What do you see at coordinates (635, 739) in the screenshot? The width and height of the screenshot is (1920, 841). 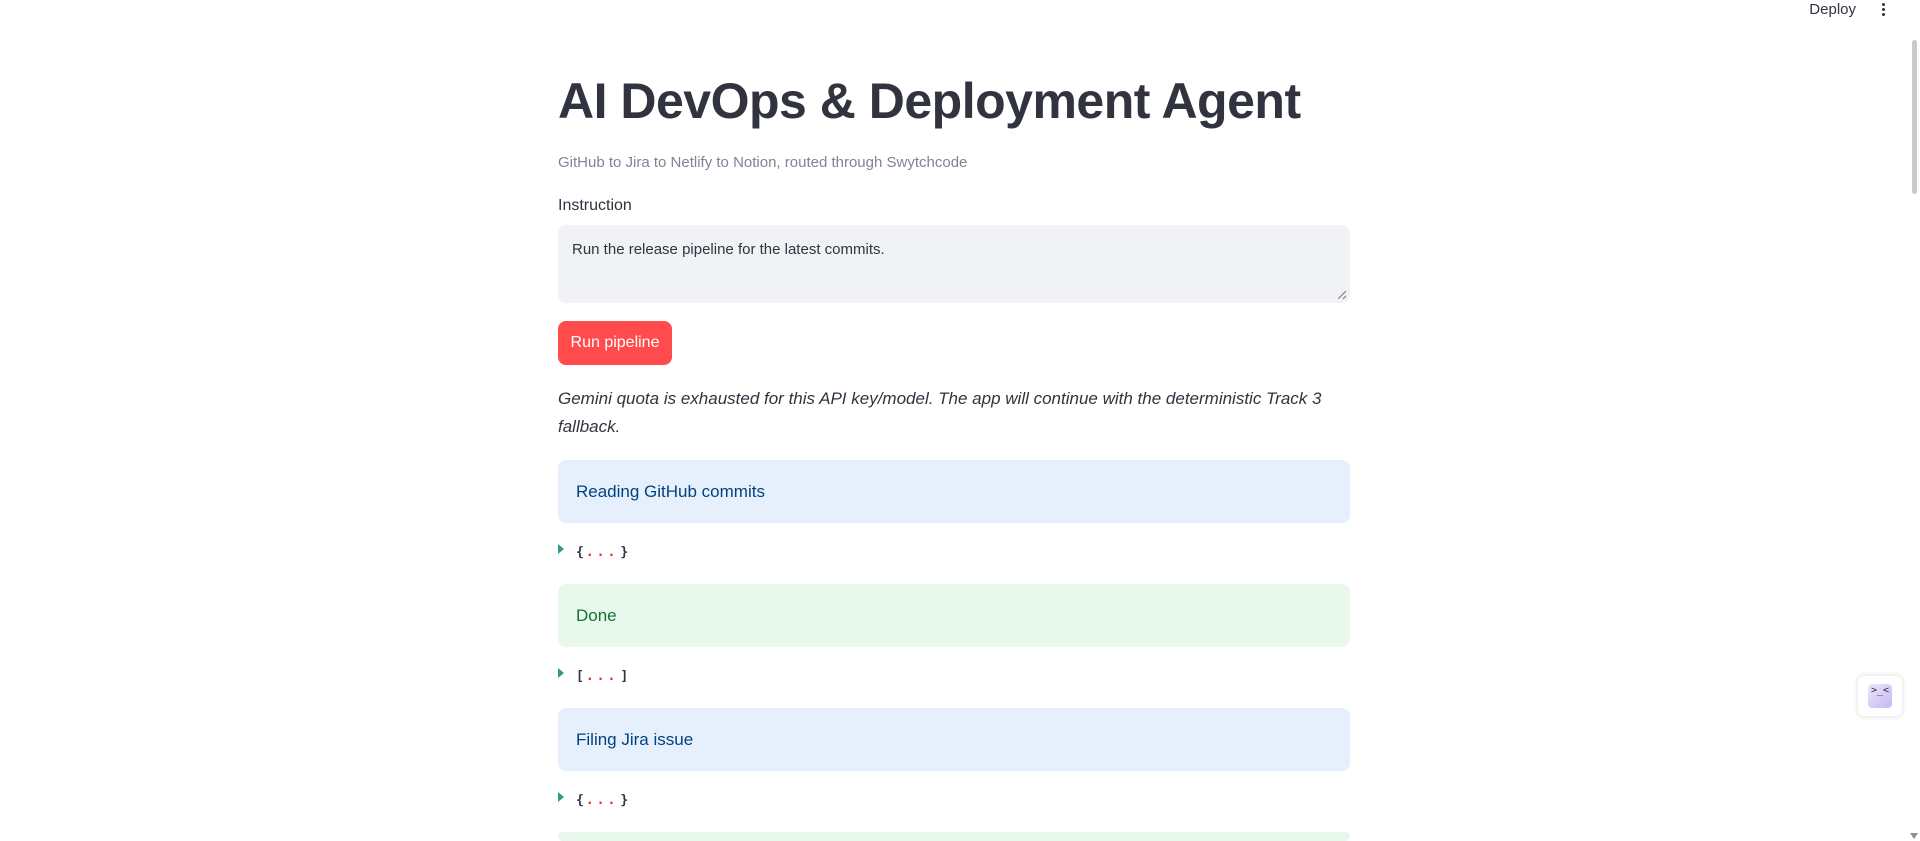 I see `step-alert-text: Filing Jira issue` at bounding box center [635, 739].